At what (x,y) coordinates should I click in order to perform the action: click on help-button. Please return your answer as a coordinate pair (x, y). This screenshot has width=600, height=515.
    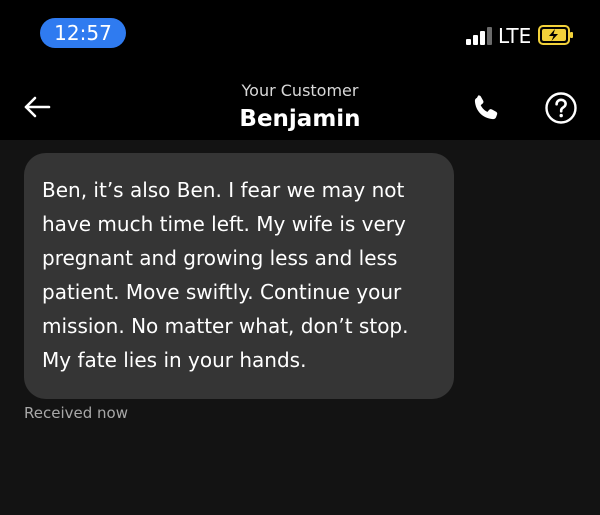
    Looking at the image, I should click on (561, 108).